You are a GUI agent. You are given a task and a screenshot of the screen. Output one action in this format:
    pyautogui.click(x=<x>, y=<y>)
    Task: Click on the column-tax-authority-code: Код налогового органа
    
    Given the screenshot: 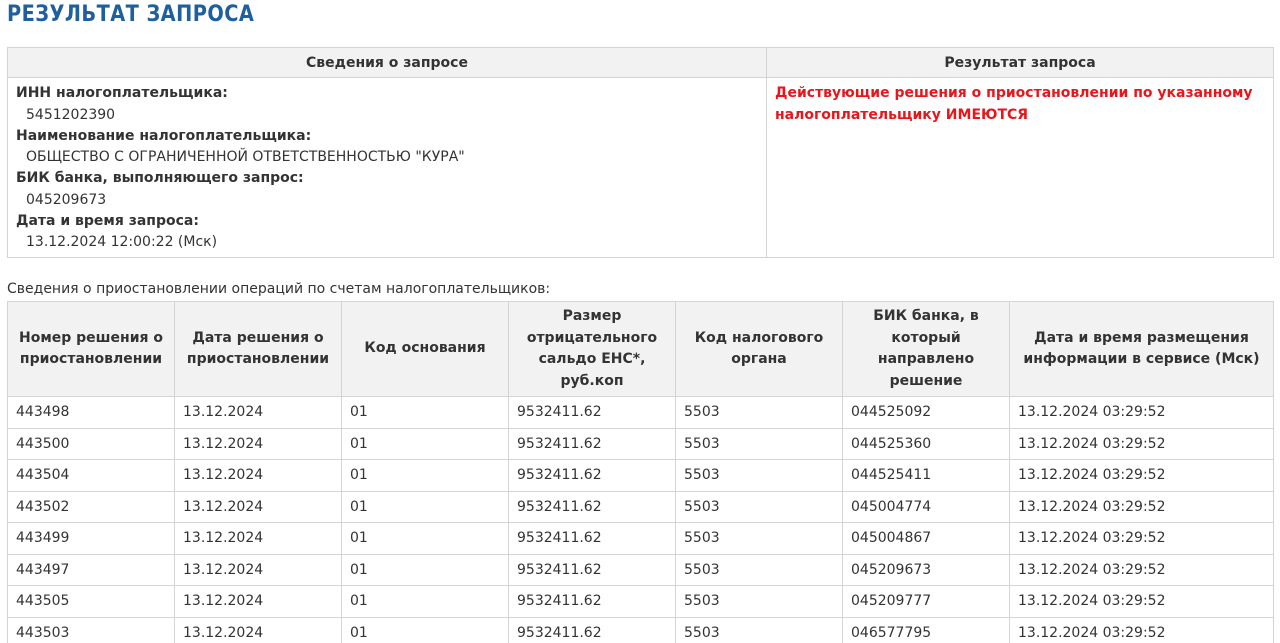 What is the action you would take?
    pyautogui.click(x=759, y=349)
    